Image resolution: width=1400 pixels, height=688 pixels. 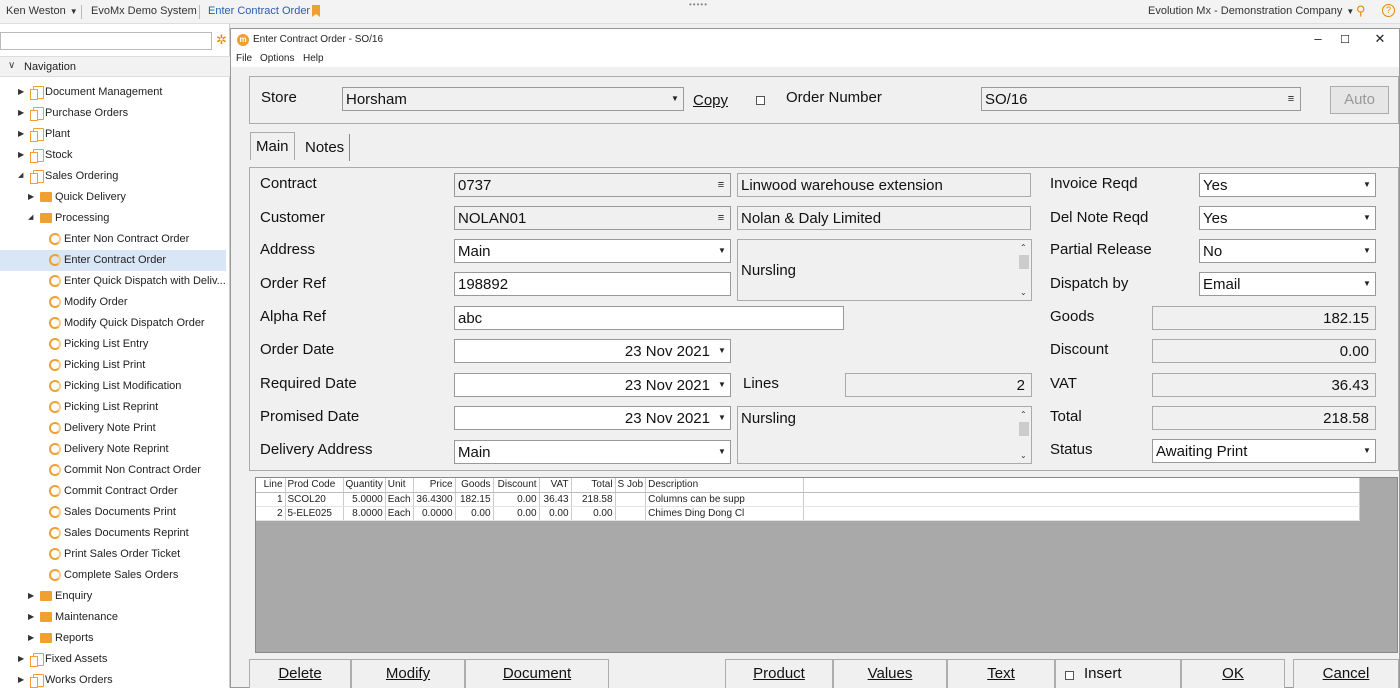 I want to click on contract-field: 0737 ≡, so click(x=592, y=185).